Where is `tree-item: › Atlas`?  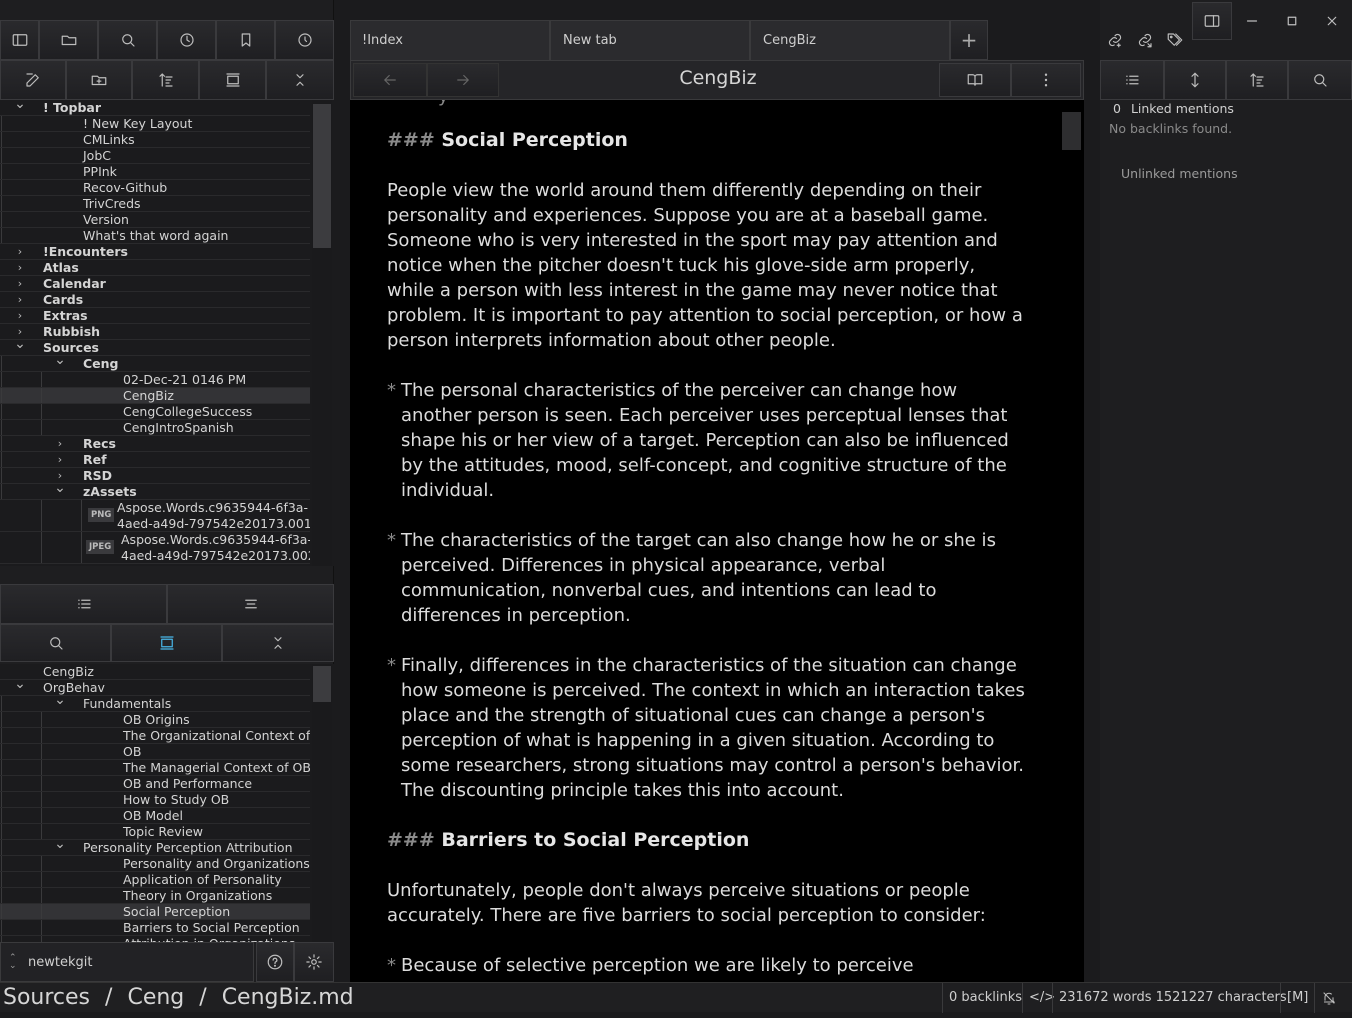
tree-item: › Atlas is located at coordinates (155, 268).